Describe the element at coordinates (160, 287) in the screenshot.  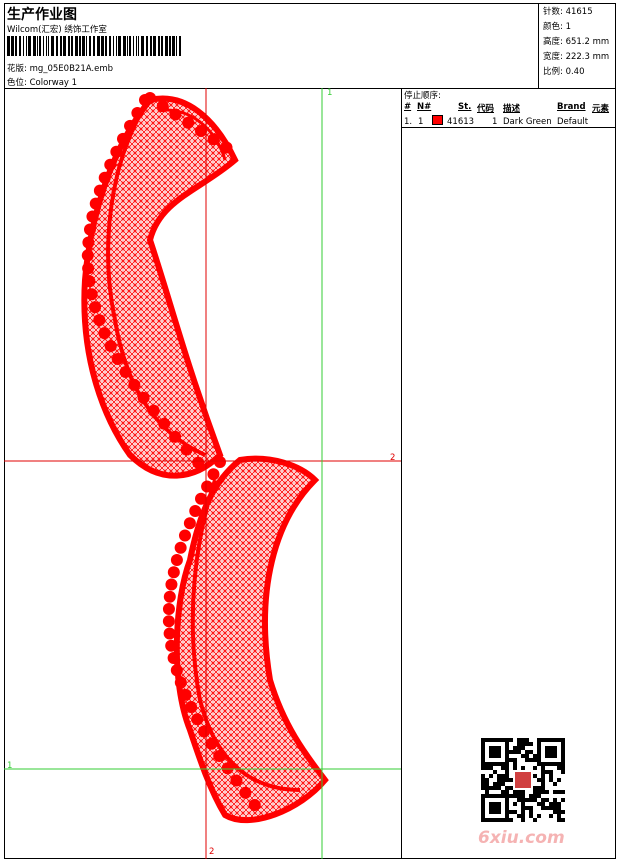
I see `collar-piece-upper` at that location.